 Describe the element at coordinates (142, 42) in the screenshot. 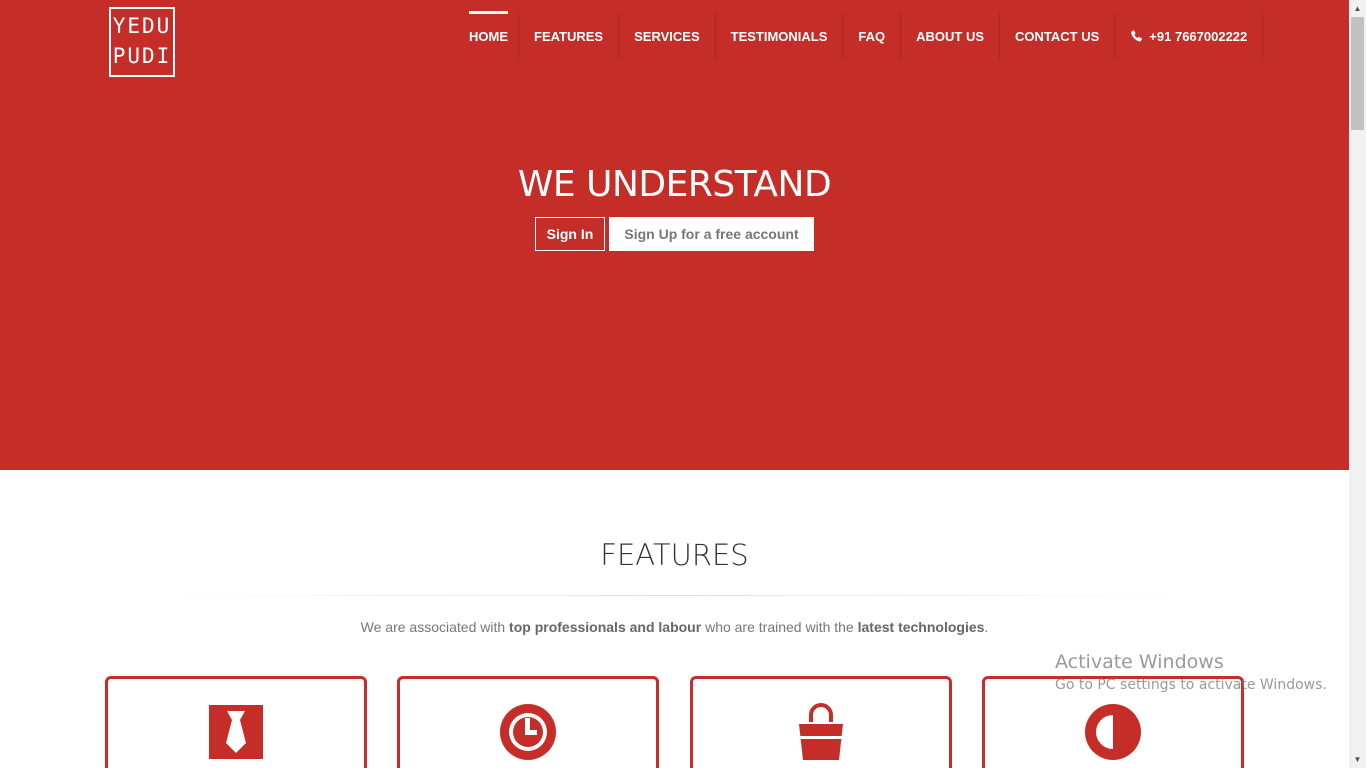

I see `site-logo: YEDU PUDI` at that location.